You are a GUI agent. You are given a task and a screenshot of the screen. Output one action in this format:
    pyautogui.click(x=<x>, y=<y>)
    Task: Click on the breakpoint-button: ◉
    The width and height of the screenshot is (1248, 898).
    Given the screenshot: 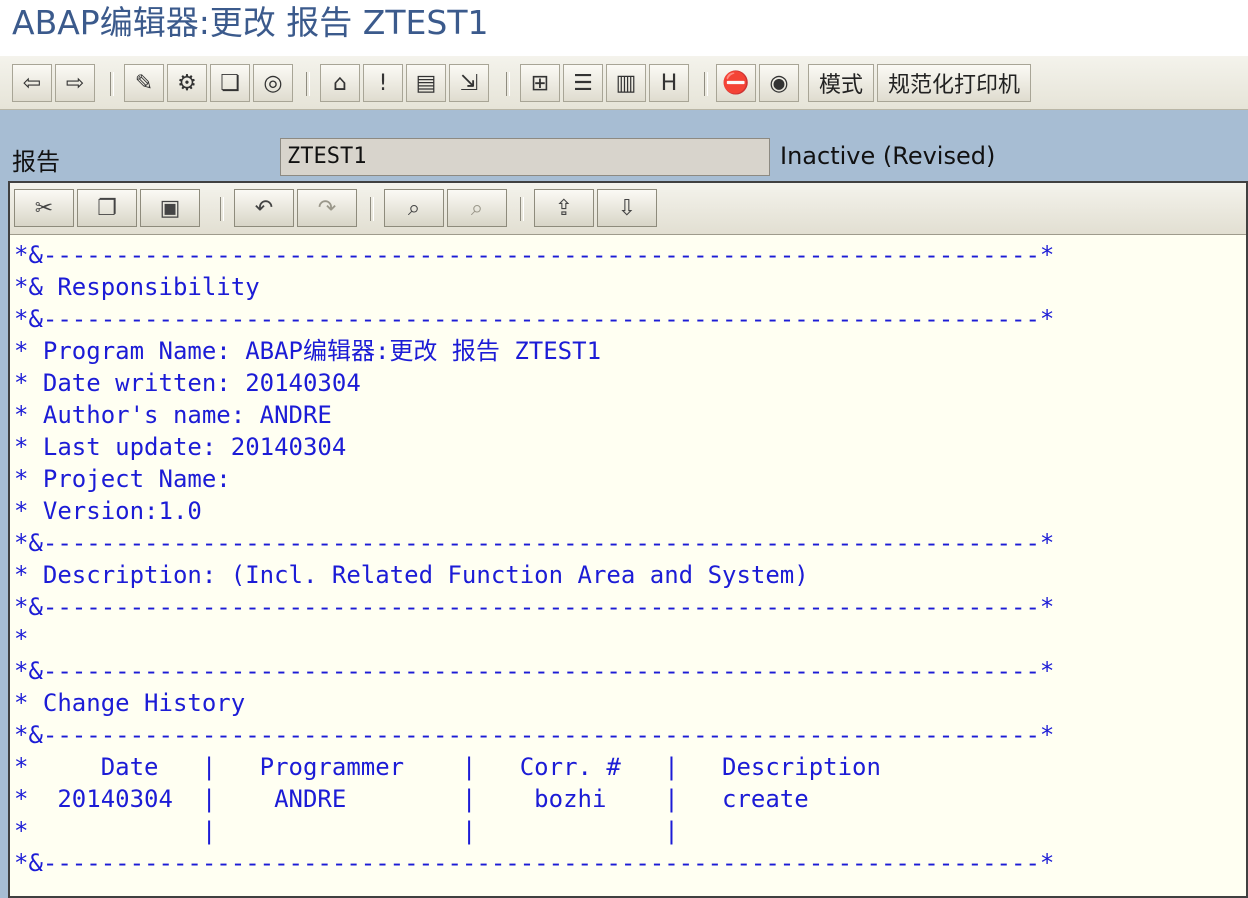 What is the action you would take?
    pyautogui.click(x=779, y=83)
    